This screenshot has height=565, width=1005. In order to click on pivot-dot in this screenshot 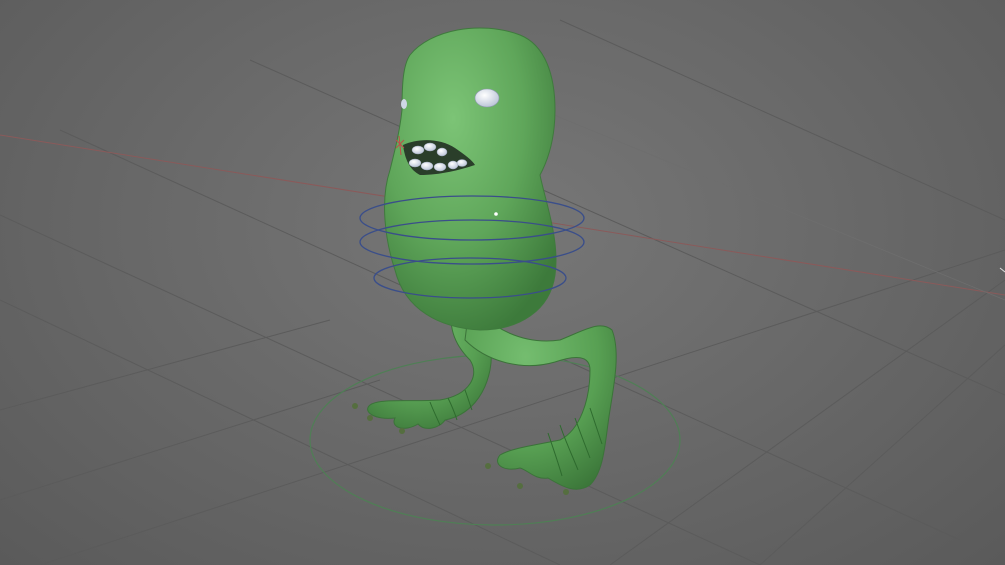, I will do `click(496, 214)`.